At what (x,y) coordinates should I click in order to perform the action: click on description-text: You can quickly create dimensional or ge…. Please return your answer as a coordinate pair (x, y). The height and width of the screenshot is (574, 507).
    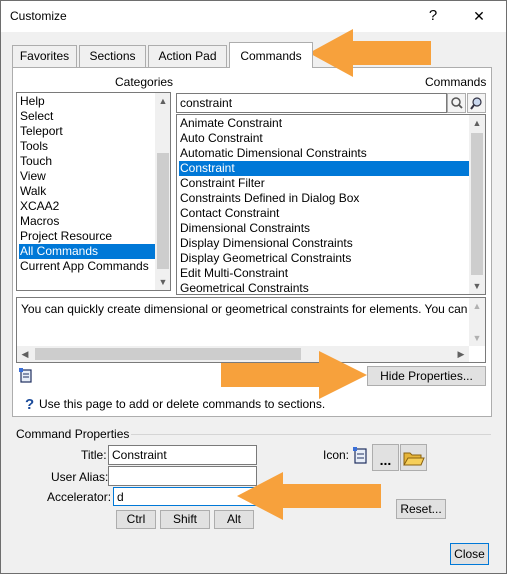
    Looking at the image, I should click on (244, 309).